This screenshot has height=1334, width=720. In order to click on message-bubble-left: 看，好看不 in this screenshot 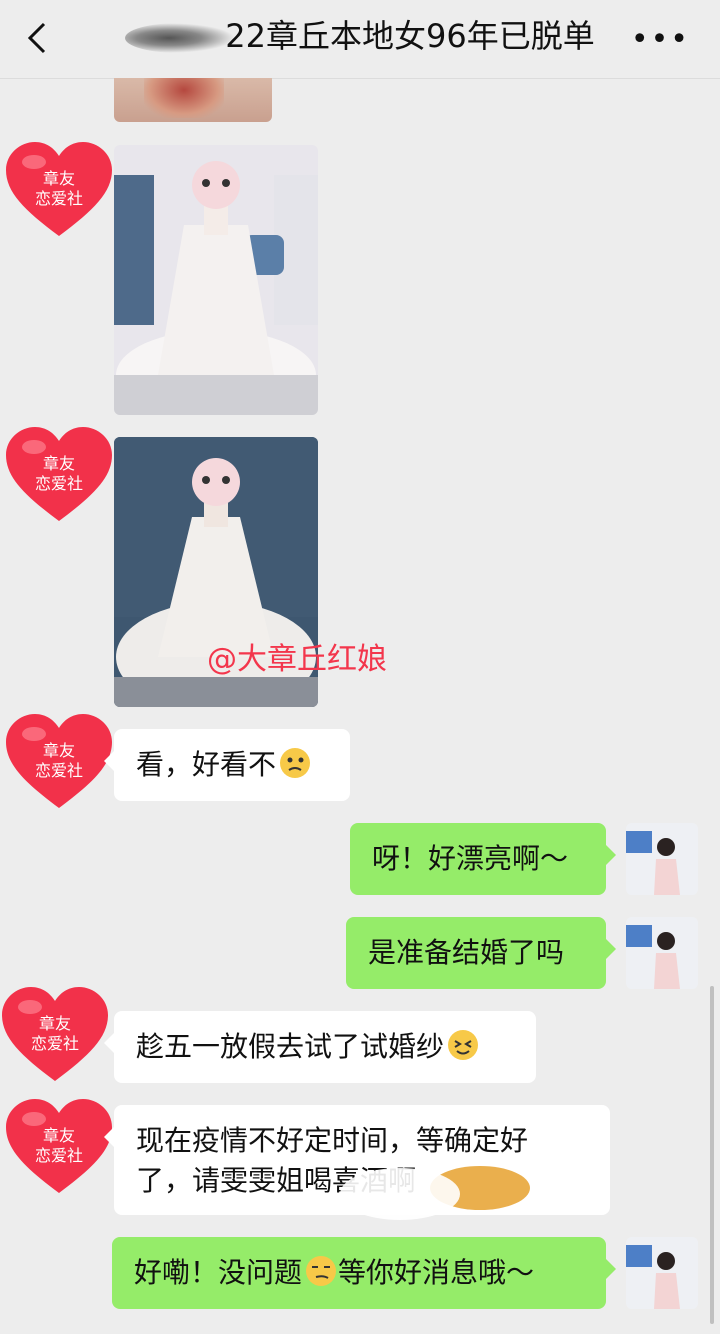, I will do `click(227, 765)`.